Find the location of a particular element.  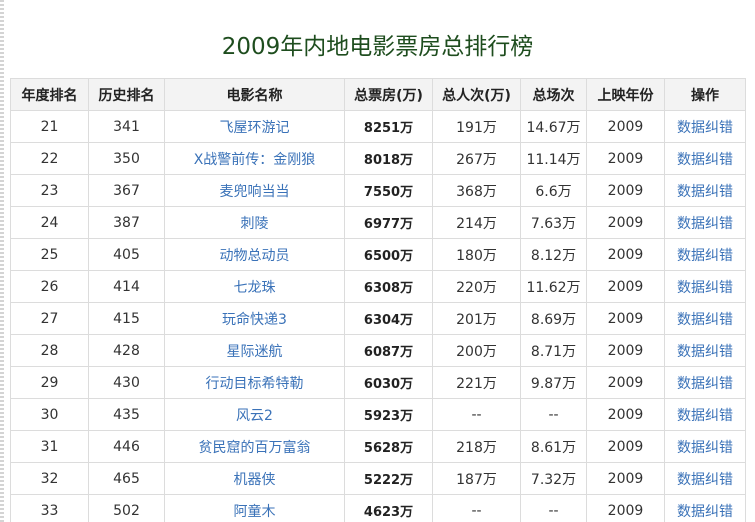

movie-link-cell: 阿童木 is located at coordinates (254, 508).